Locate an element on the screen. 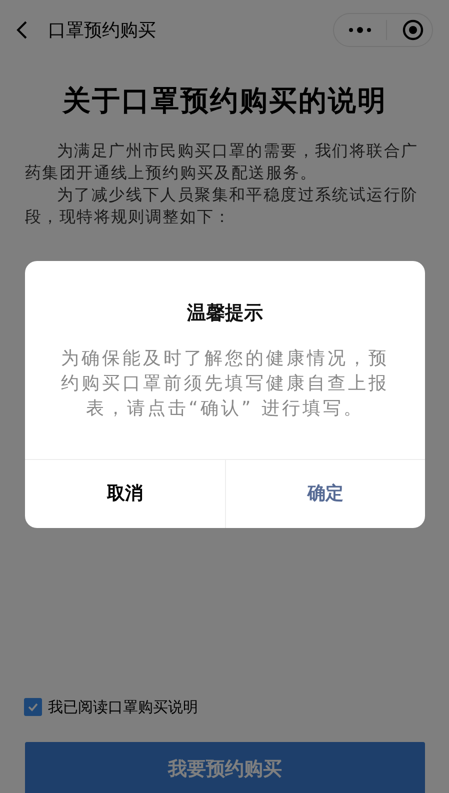 Image resolution: width=449 pixels, height=793 pixels. check-icon is located at coordinates (33, 707).